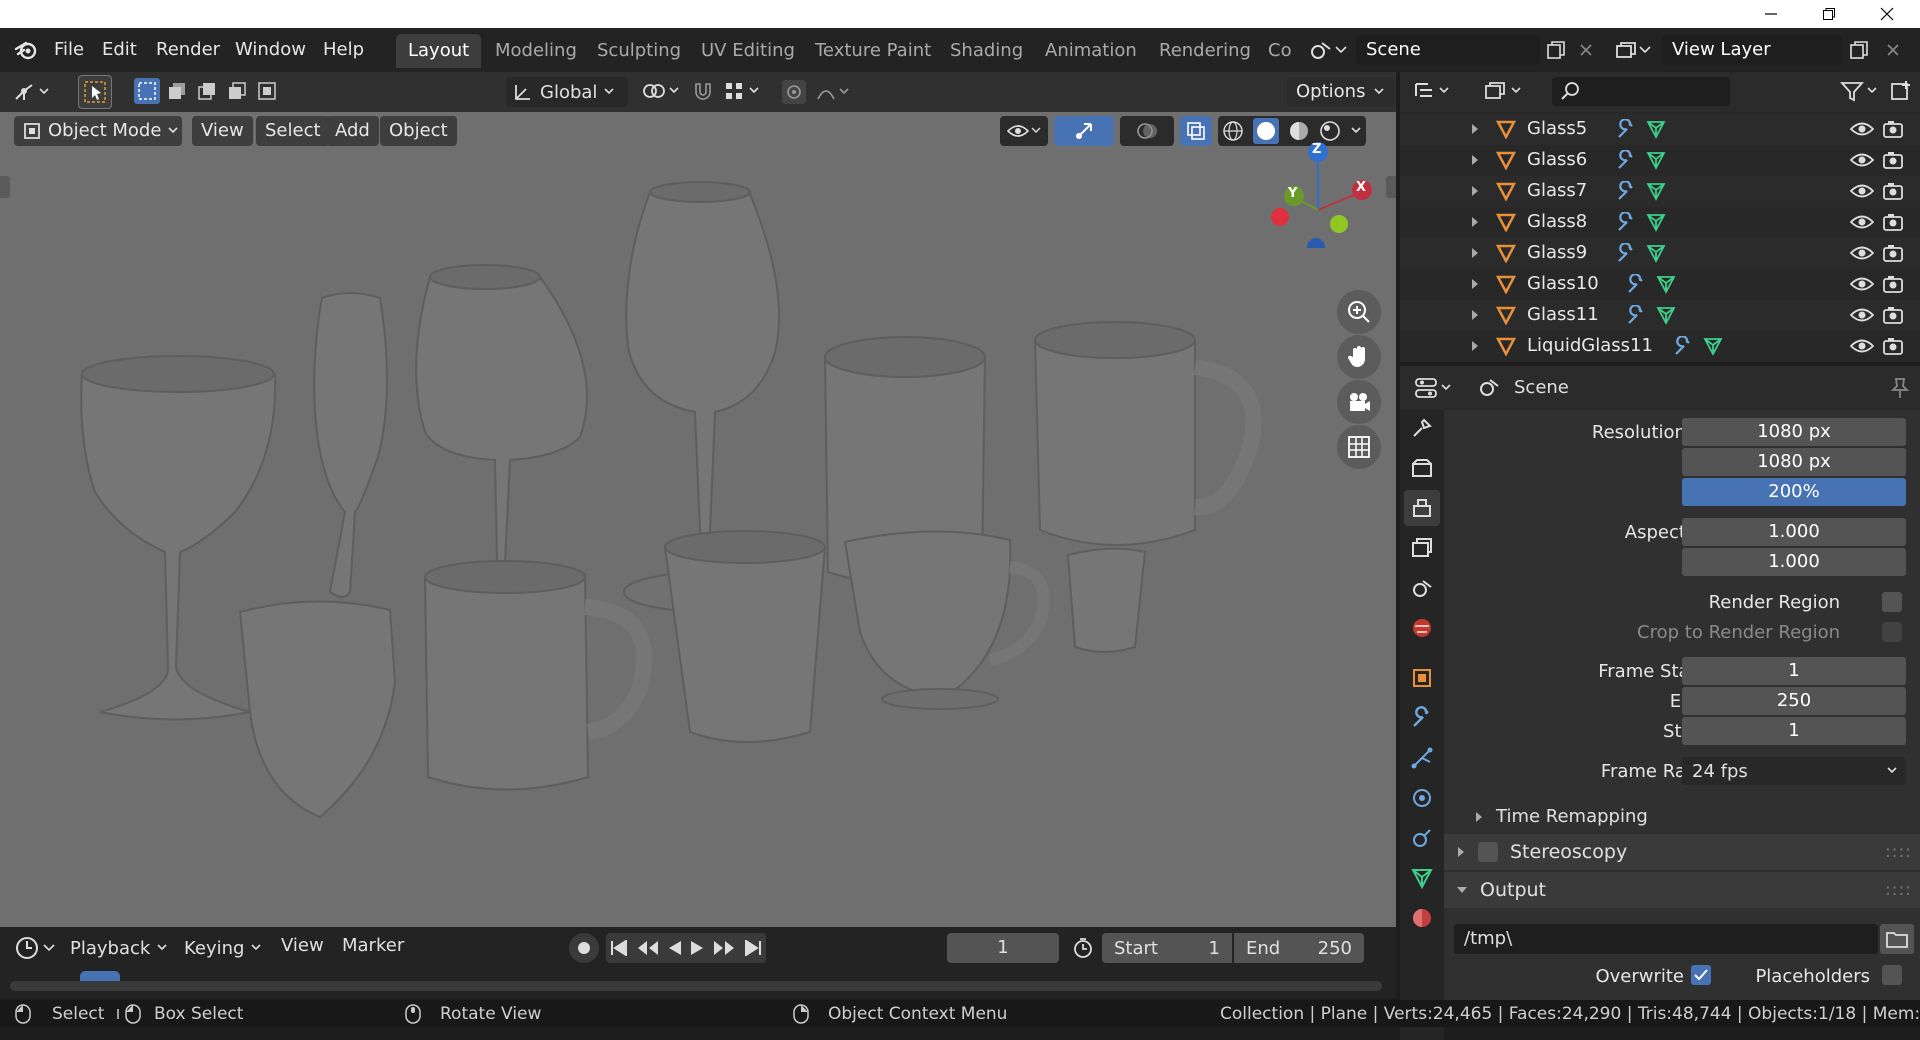 This screenshot has width=1920, height=1040. Describe the element at coordinates (744, 91) in the screenshot. I see `snap-increment-icon` at that location.